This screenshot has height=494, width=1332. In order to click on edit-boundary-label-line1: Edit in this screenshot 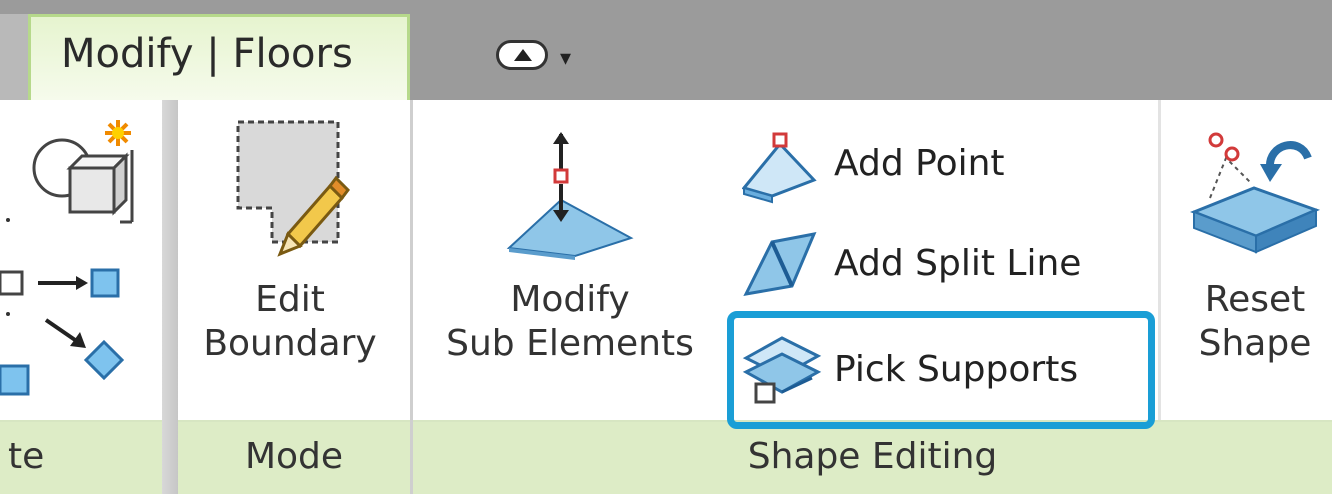, I will do `click(290, 299)`.